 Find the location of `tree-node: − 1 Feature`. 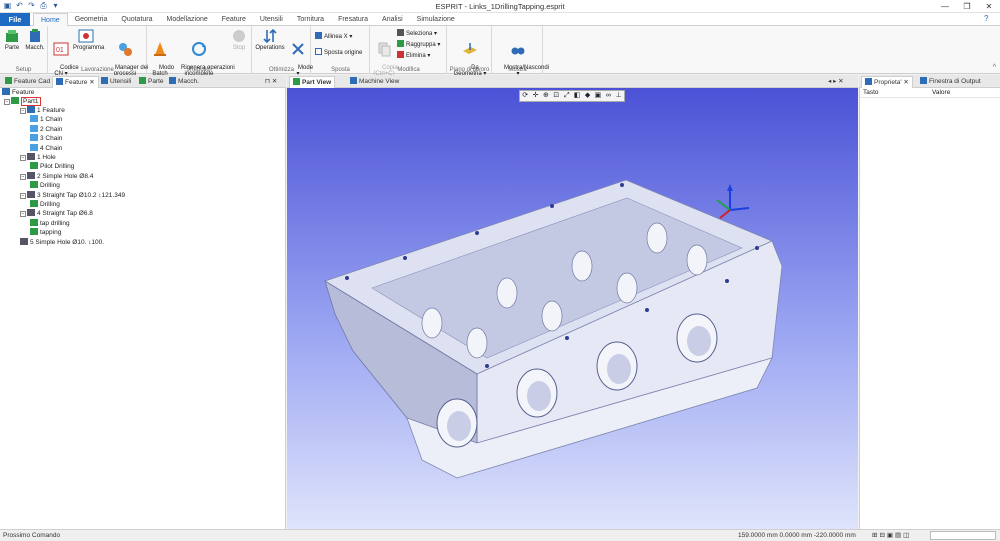

tree-node: − 1 Feature is located at coordinates (42, 110).